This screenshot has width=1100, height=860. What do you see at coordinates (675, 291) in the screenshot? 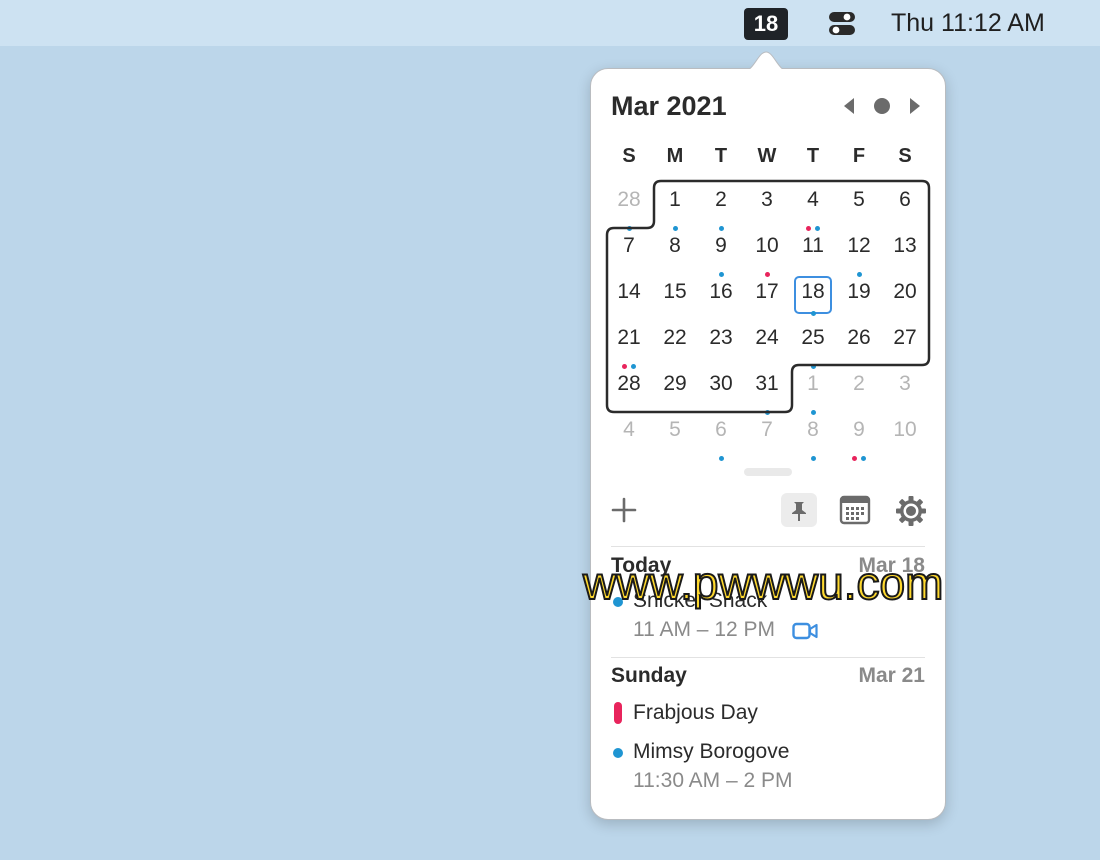
I see `day-number: 15` at bounding box center [675, 291].